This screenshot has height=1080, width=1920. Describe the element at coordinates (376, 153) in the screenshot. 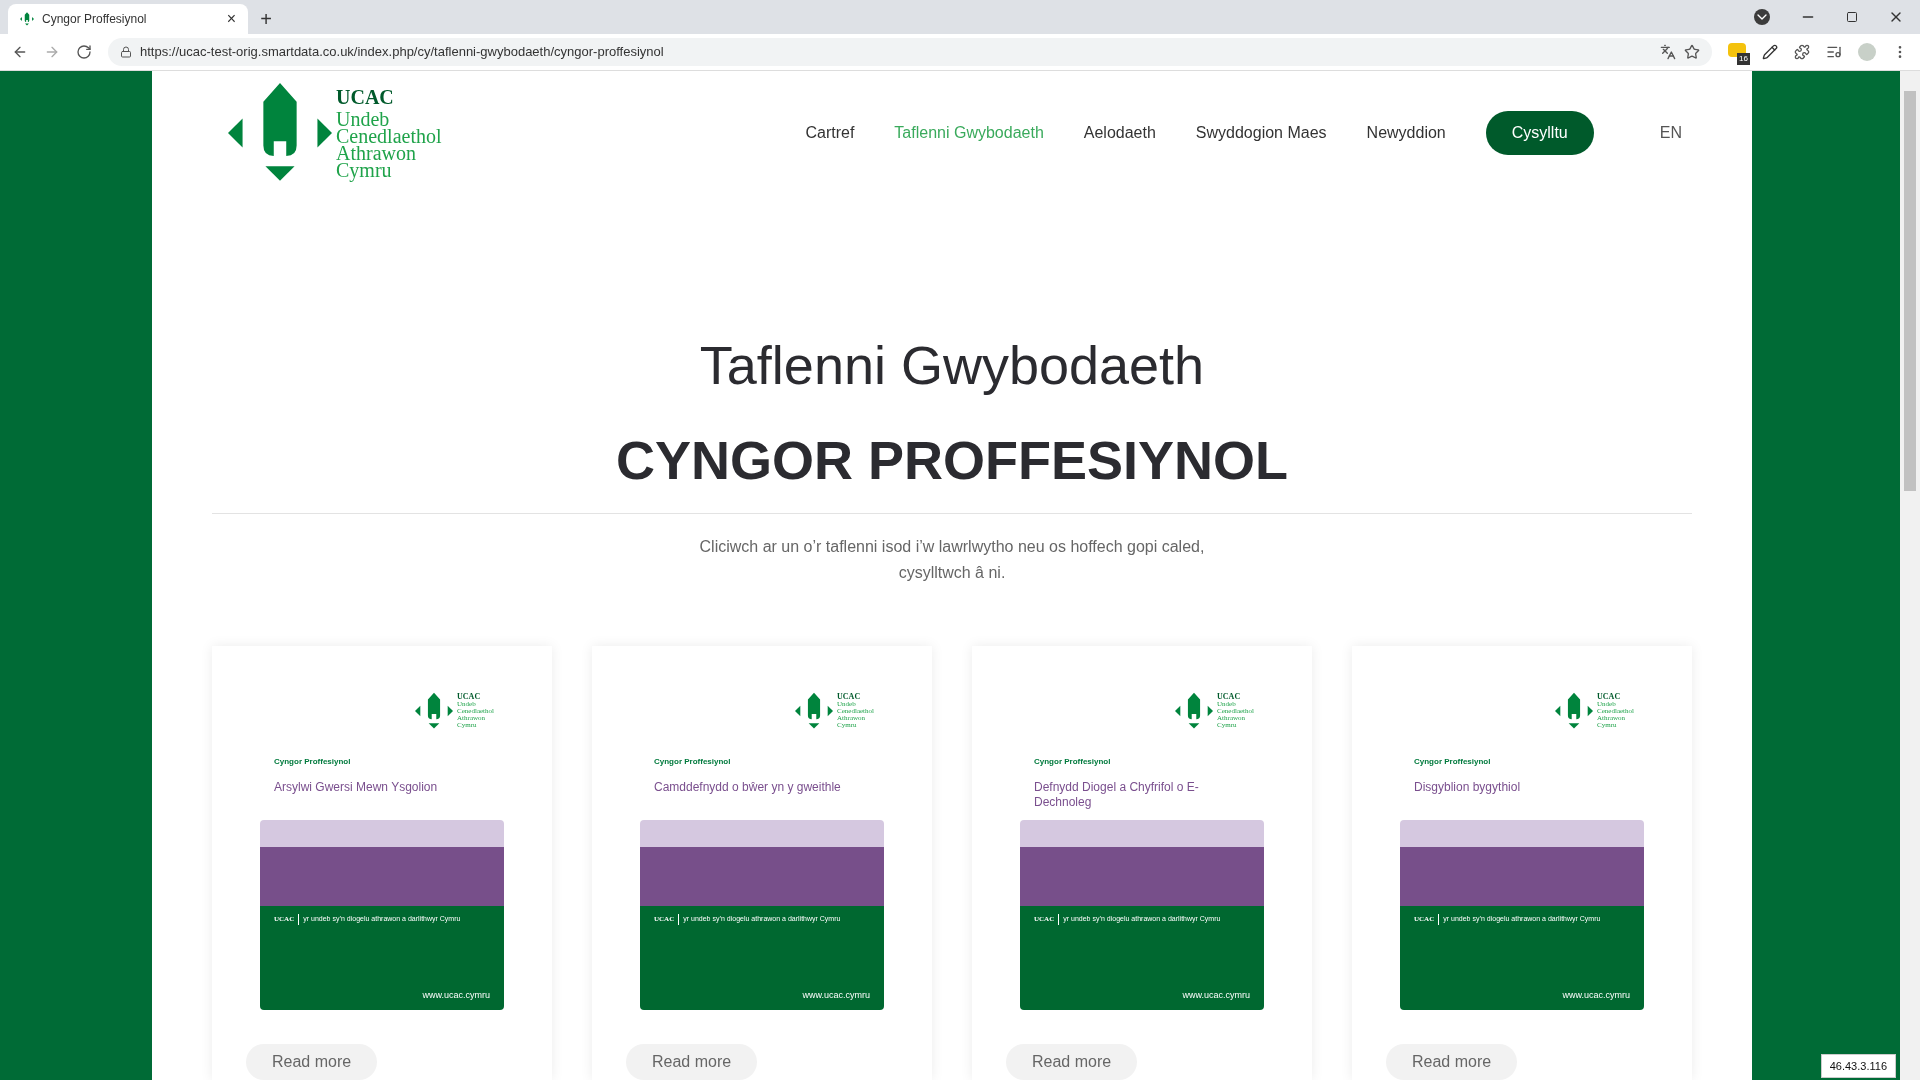

I see `logo-text: Athrawon` at that location.